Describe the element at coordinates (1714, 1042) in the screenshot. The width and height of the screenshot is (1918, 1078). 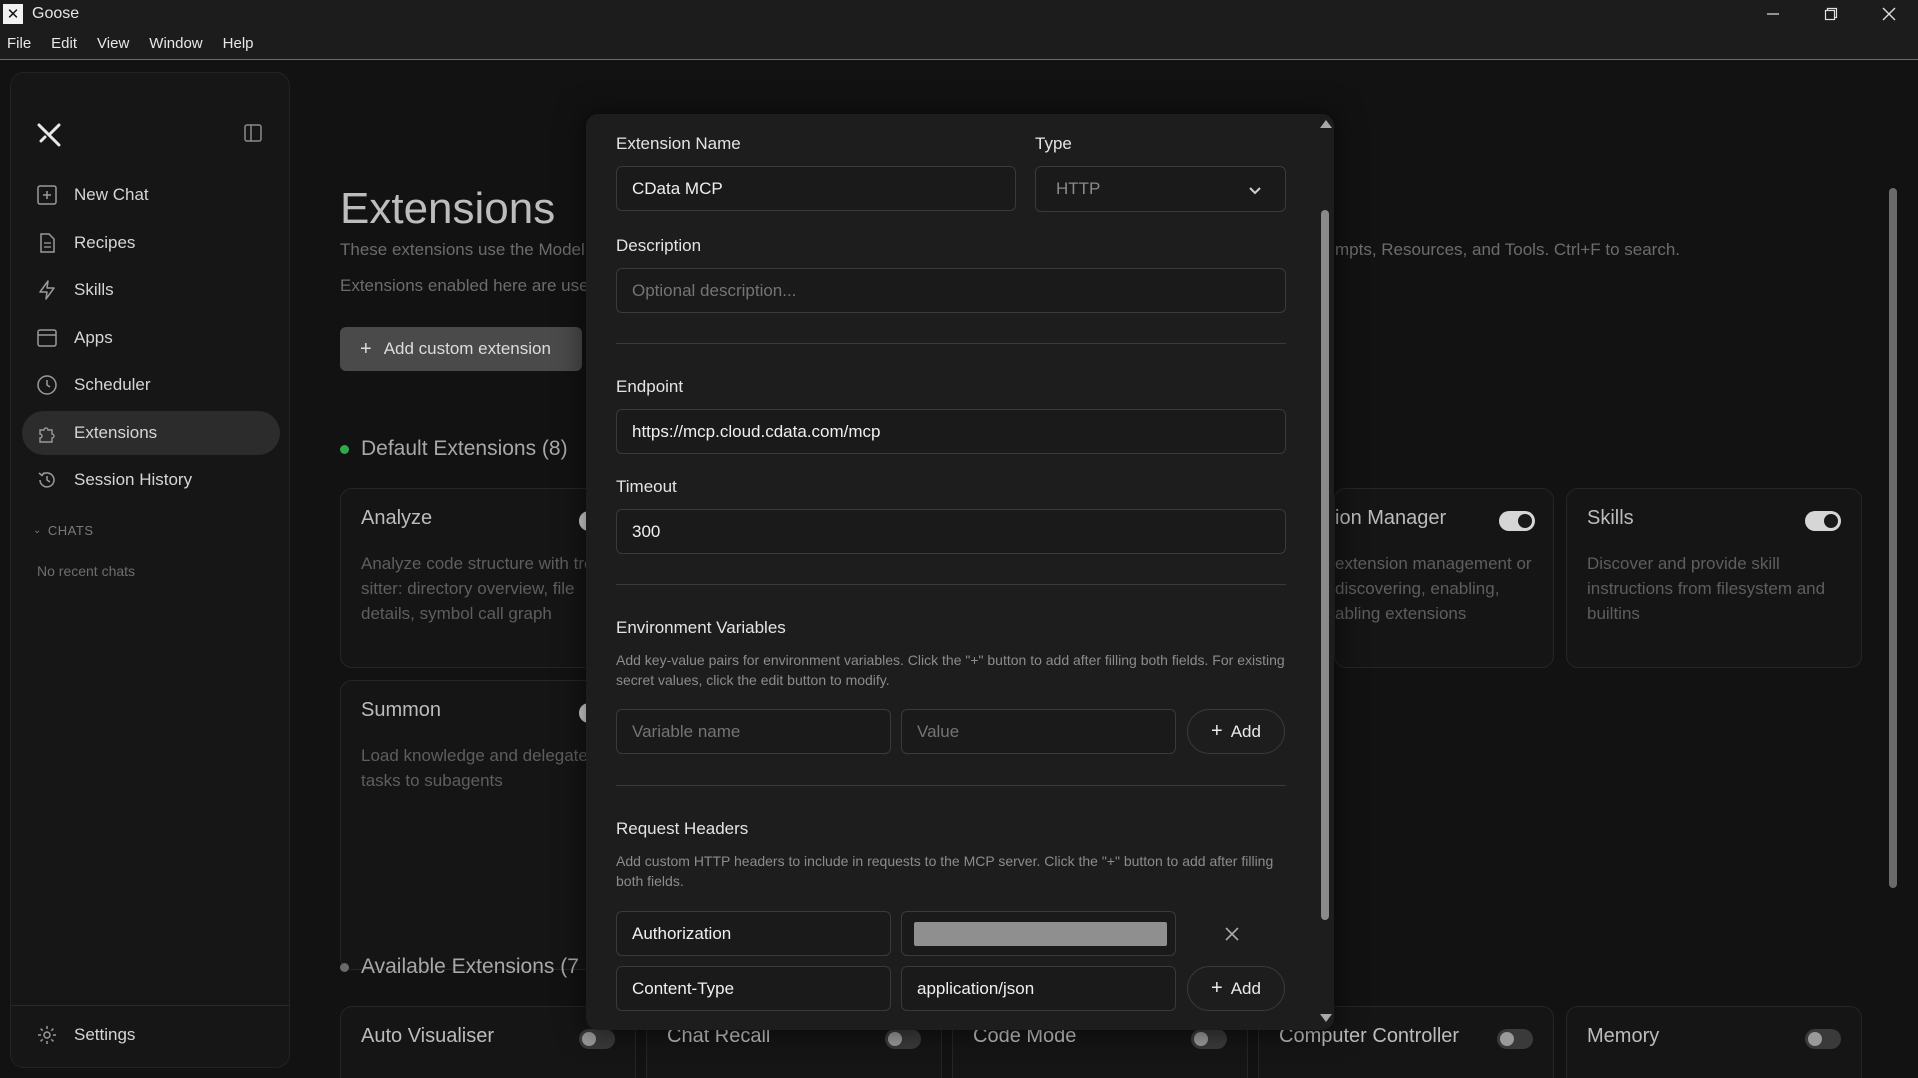
I see `extension-card-memory: Memory` at that location.